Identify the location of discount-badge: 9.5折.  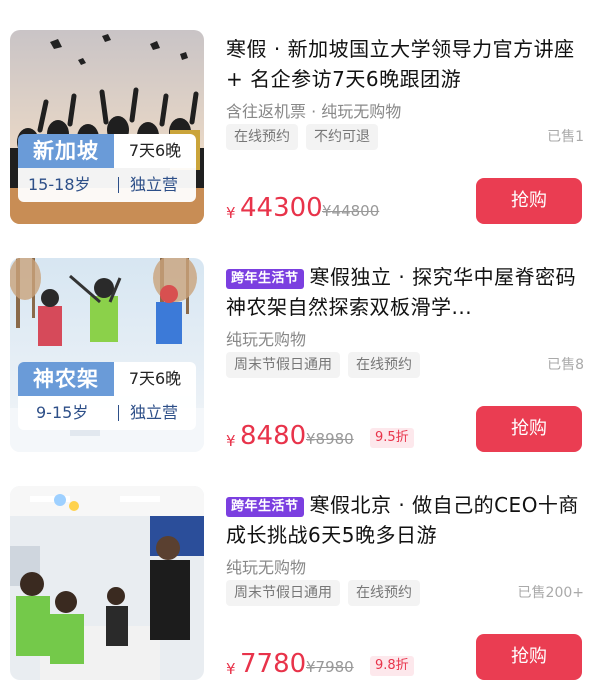
(392, 438).